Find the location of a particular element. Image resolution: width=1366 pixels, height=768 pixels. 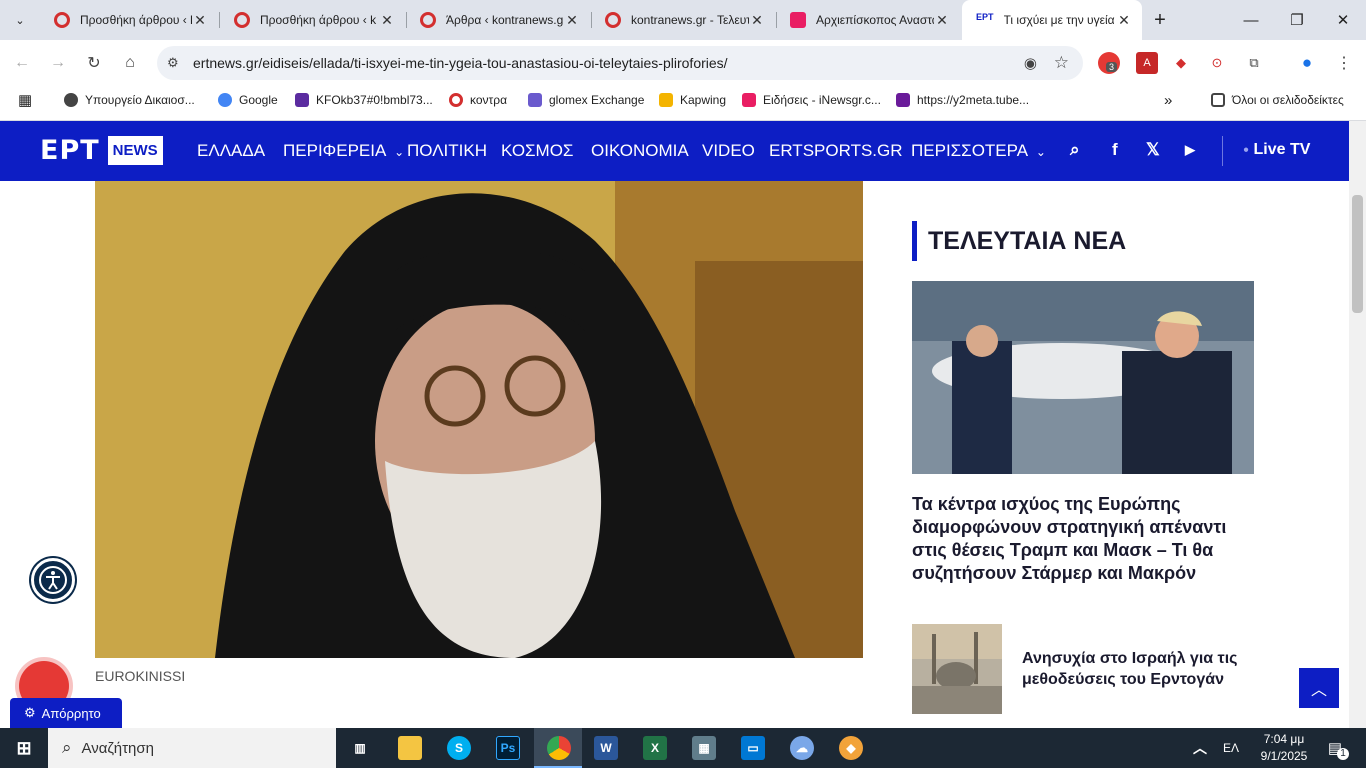

browser-tab-active: ΕΡΤ Τι ισχύει με την υγεία ✕ is located at coordinates (1052, 20).